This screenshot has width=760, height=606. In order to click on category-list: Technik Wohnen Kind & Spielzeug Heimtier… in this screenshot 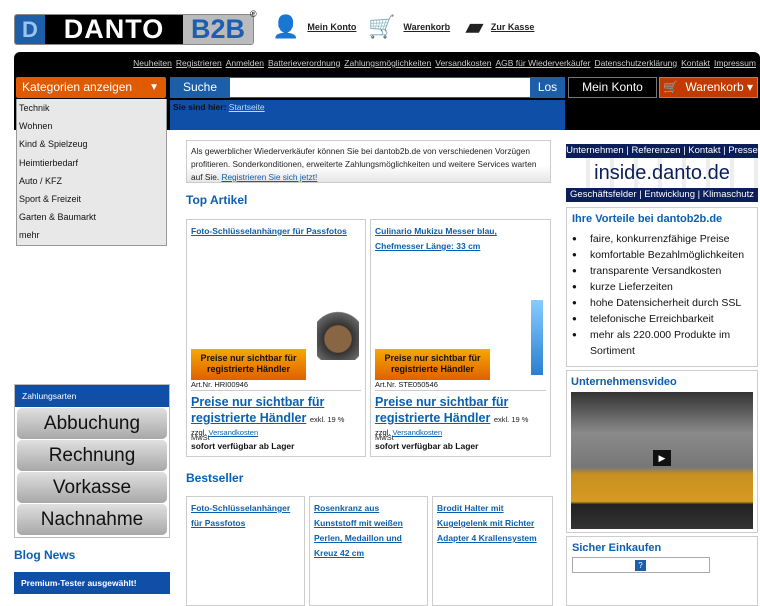, I will do `click(91, 172)`.